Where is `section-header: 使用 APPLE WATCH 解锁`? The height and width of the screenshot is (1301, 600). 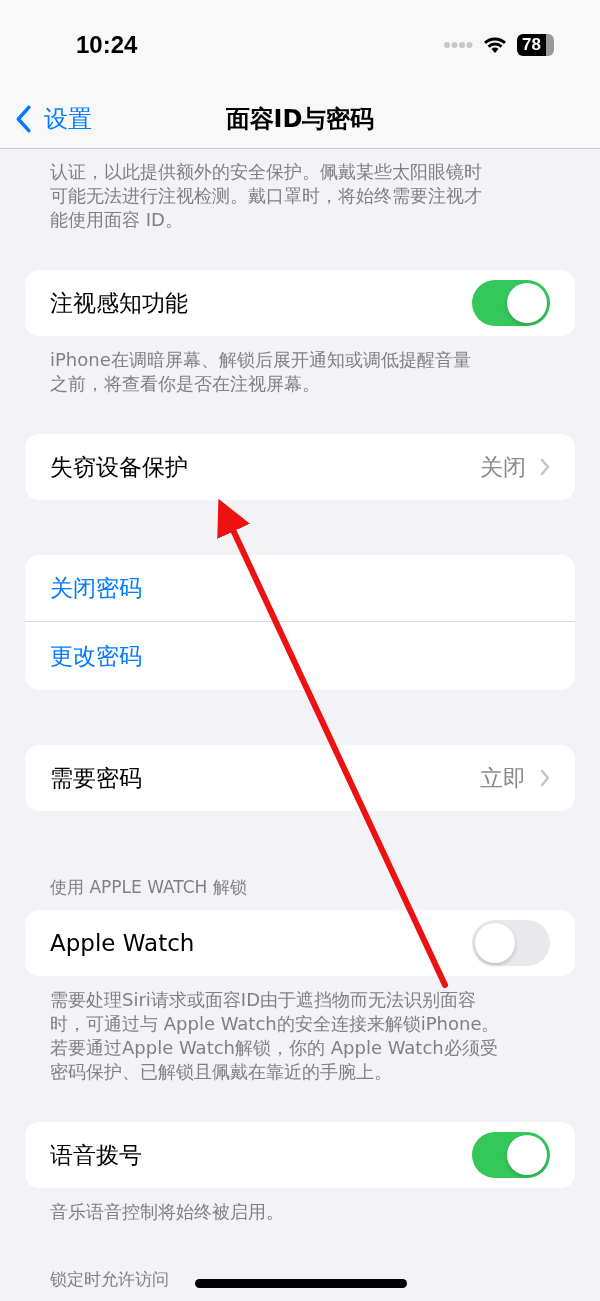
section-header: 使用 APPLE WATCH 解锁 is located at coordinates (148, 887).